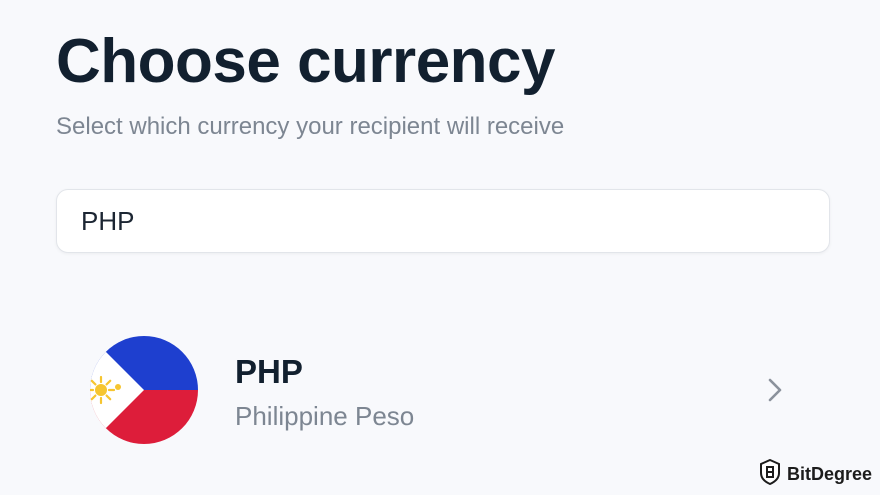 The image size is (880, 495). I want to click on chevron-right-icon, so click(775, 390).